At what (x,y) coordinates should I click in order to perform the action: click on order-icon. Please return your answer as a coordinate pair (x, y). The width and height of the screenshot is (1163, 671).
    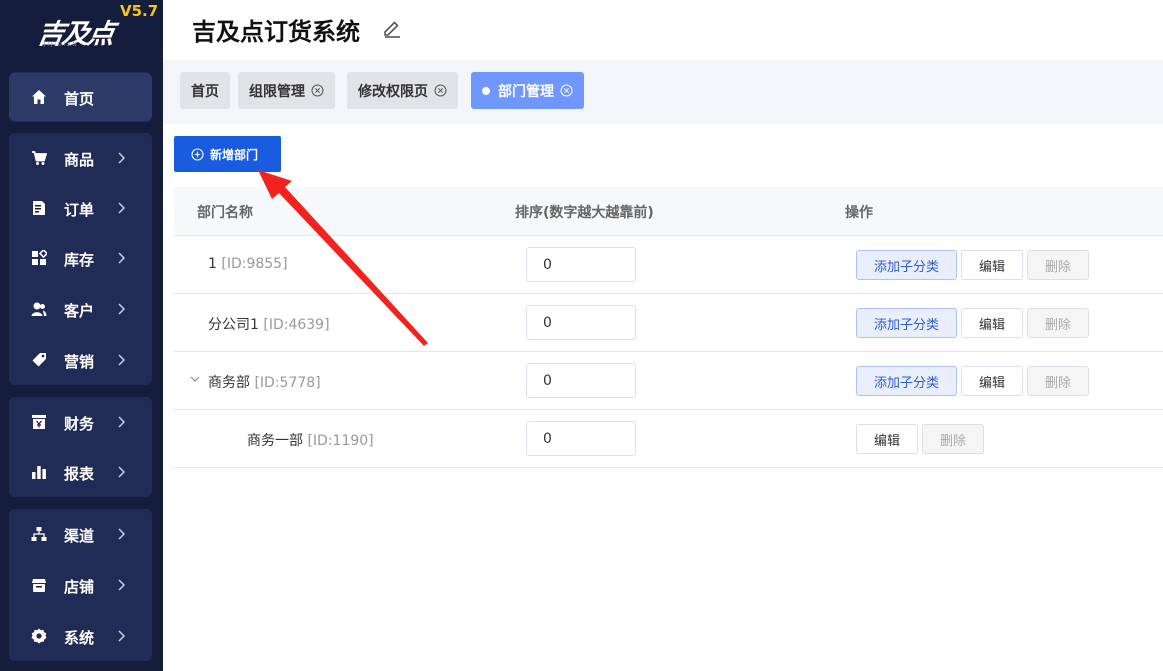
    Looking at the image, I should click on (39, 208).